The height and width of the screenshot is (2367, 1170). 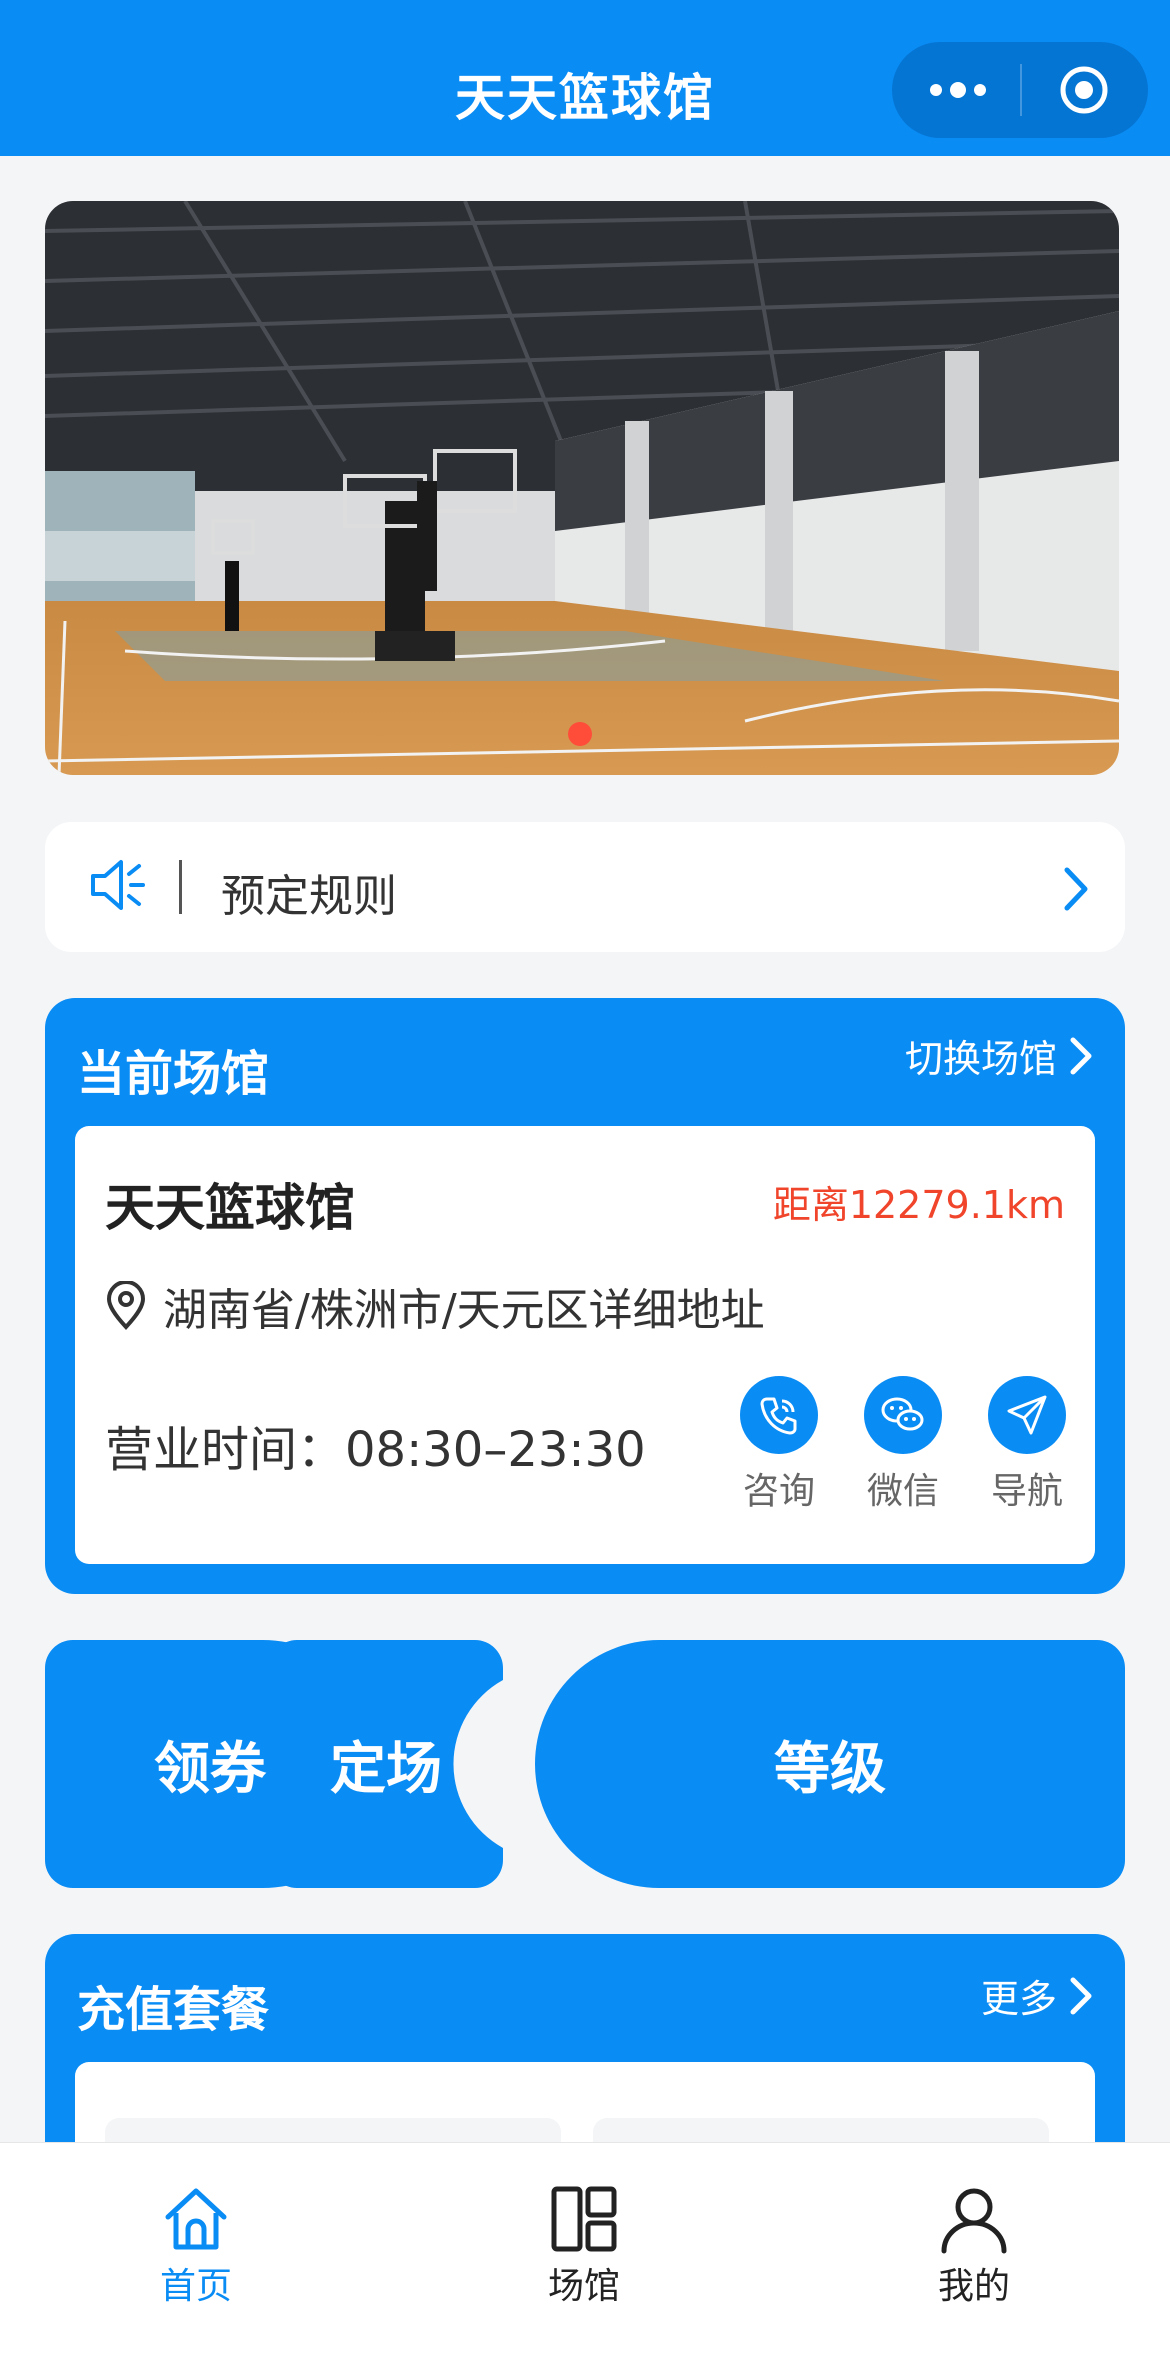 What do you see at coordinates (1027, 1445) in the screenshot?
I see `navigation-button: 导航` at bounding box center [1027, 1445].